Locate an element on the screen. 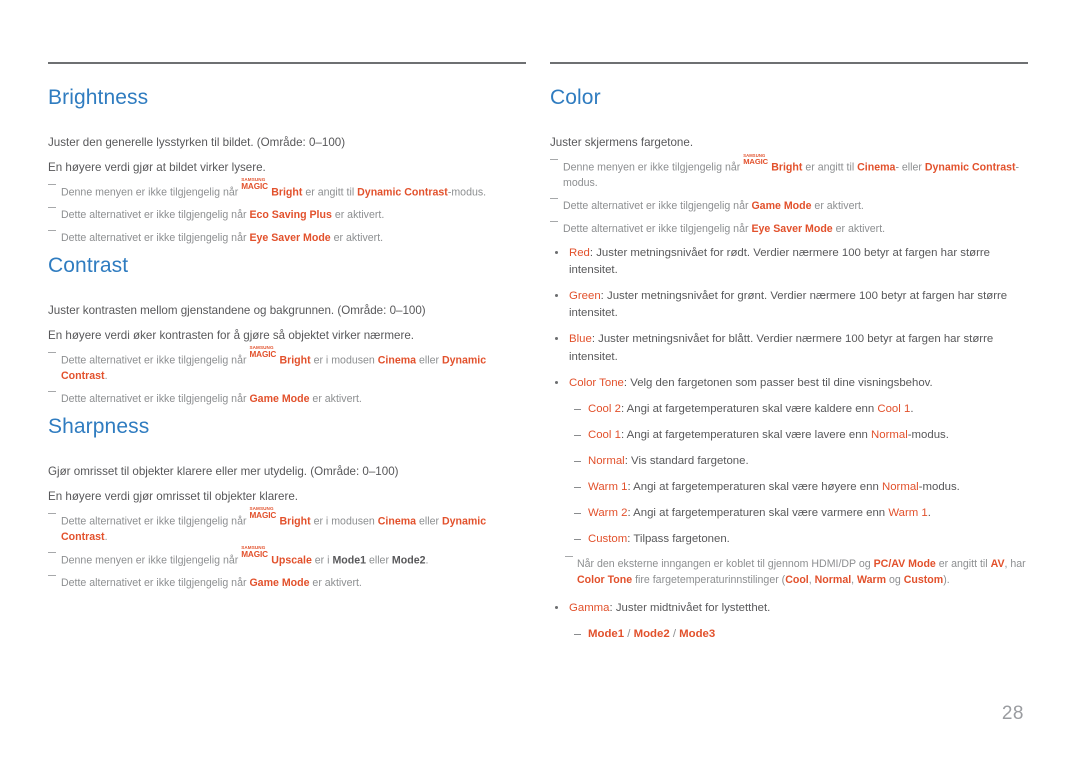  note-term-1: Game Mode is located at coordinates (781, 206).